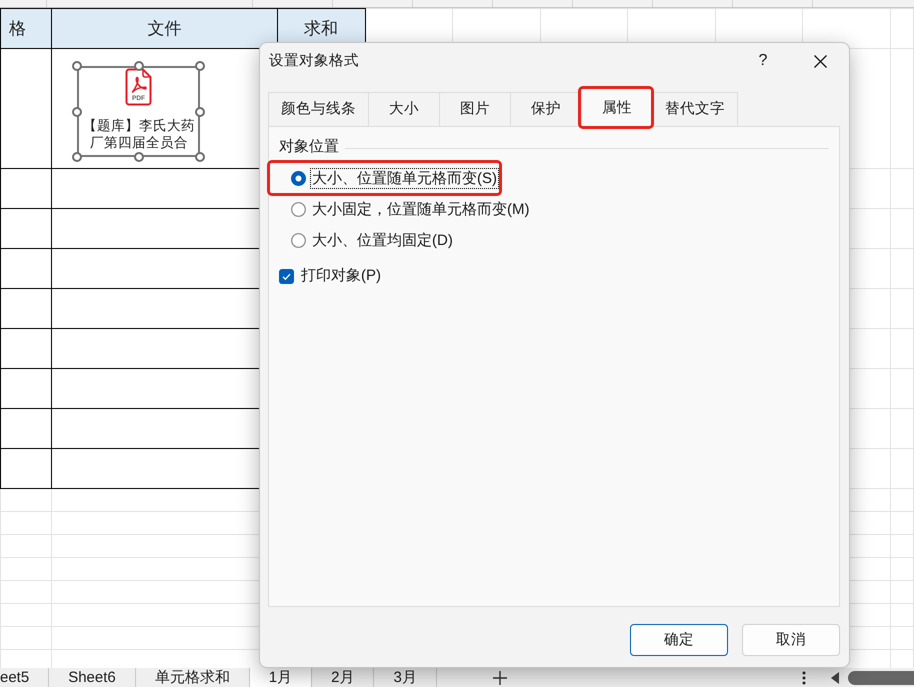 The width and height of the screenshot is (914, 687). Describe the element at coordinates (341, 276) in the screenshot. I see `checkbox-label: 打印对象(P)` at that location.